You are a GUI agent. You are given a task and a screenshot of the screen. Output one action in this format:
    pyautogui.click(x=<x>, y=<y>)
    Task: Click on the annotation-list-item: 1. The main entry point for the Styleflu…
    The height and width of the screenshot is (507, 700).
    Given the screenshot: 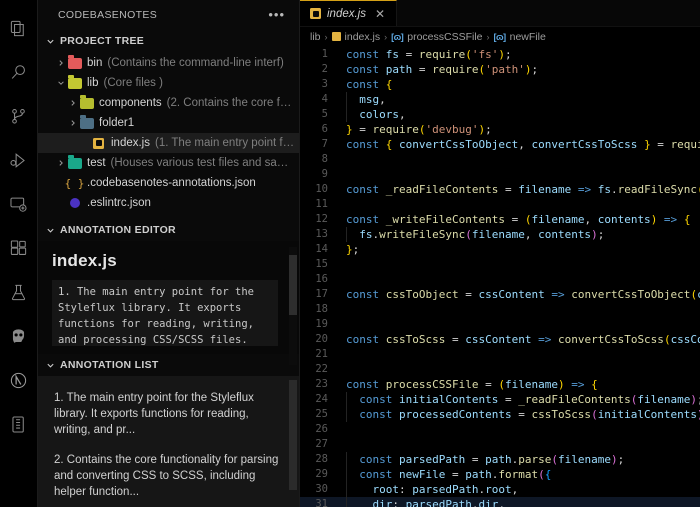 What is the action you would take?
    pyautogui.click(x=167, y=415)
    